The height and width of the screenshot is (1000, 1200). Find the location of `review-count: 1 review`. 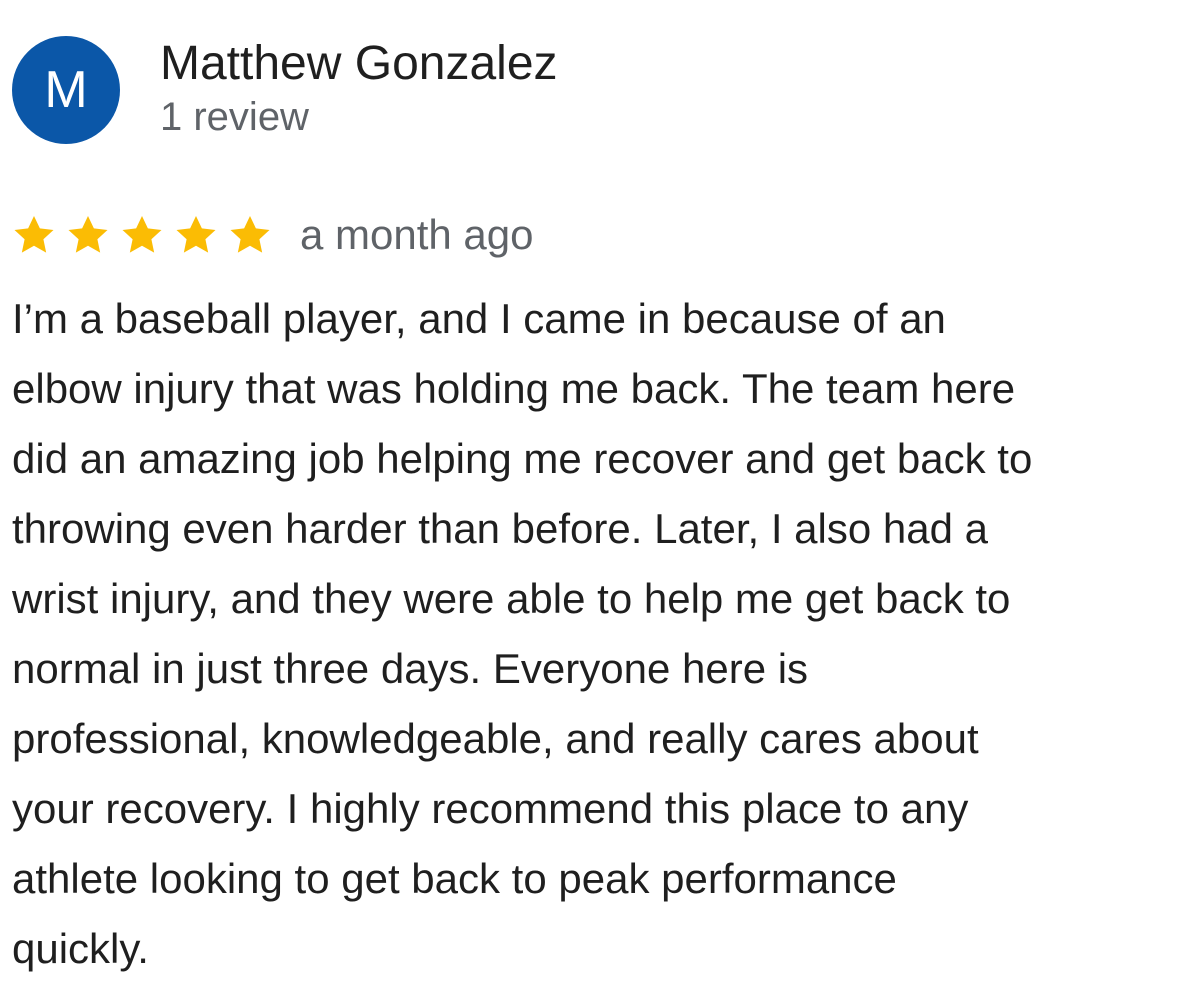

review-count: 1 review is located at coordinates (234, 117).